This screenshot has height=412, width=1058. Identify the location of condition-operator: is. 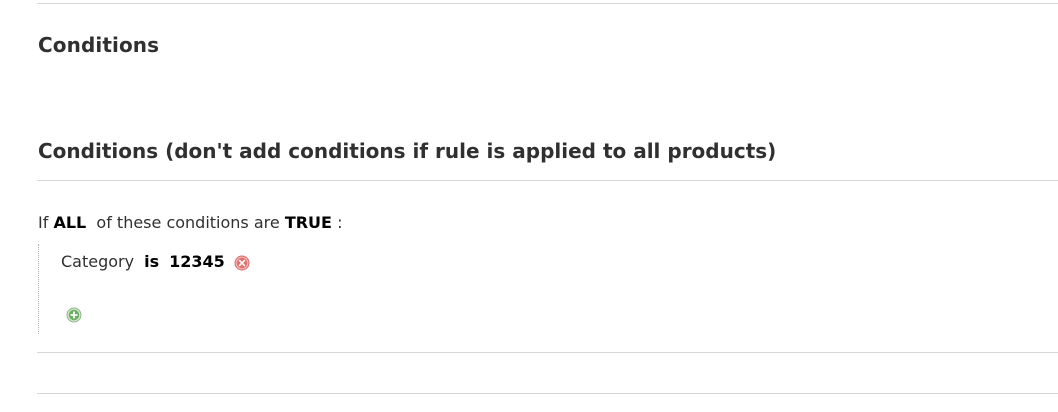
(151, 261).